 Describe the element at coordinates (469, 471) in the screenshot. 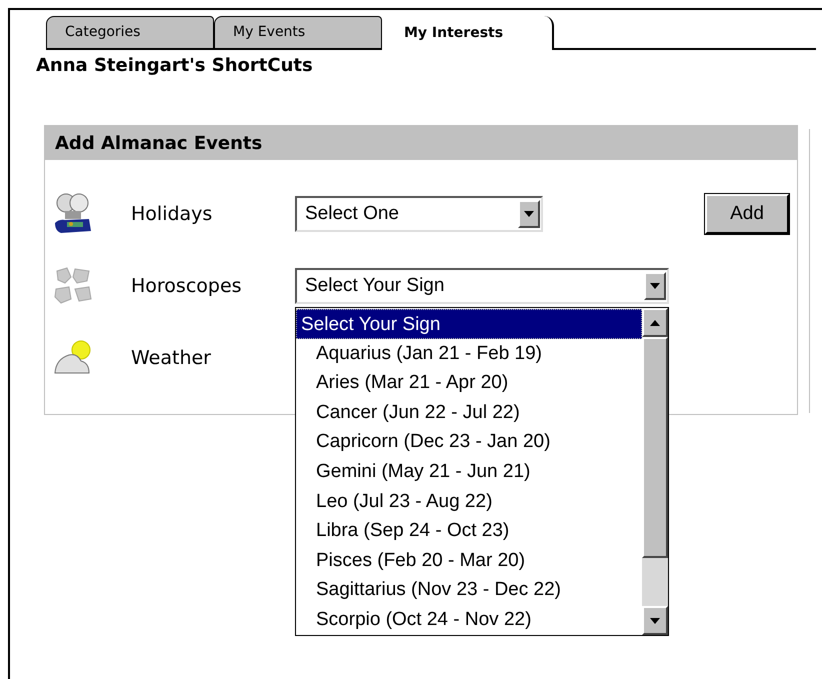

I see `dropdown-option: Gemini (May 21 - Jun 21)` at that location.